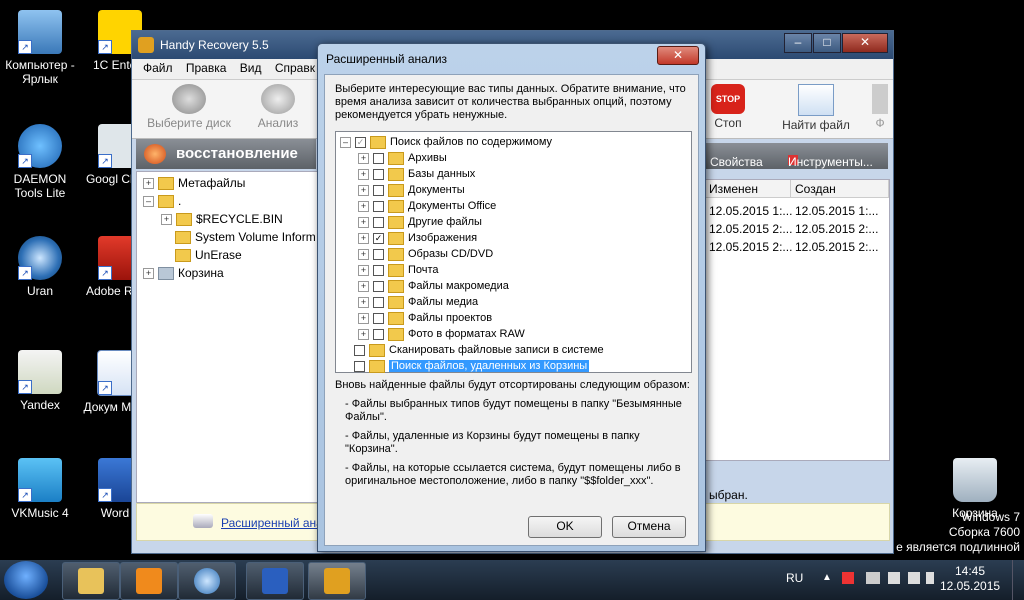  Describe the element at coordinates (748, 189) in the screenshot. I see `column-header-modified: Изменен` at that location.